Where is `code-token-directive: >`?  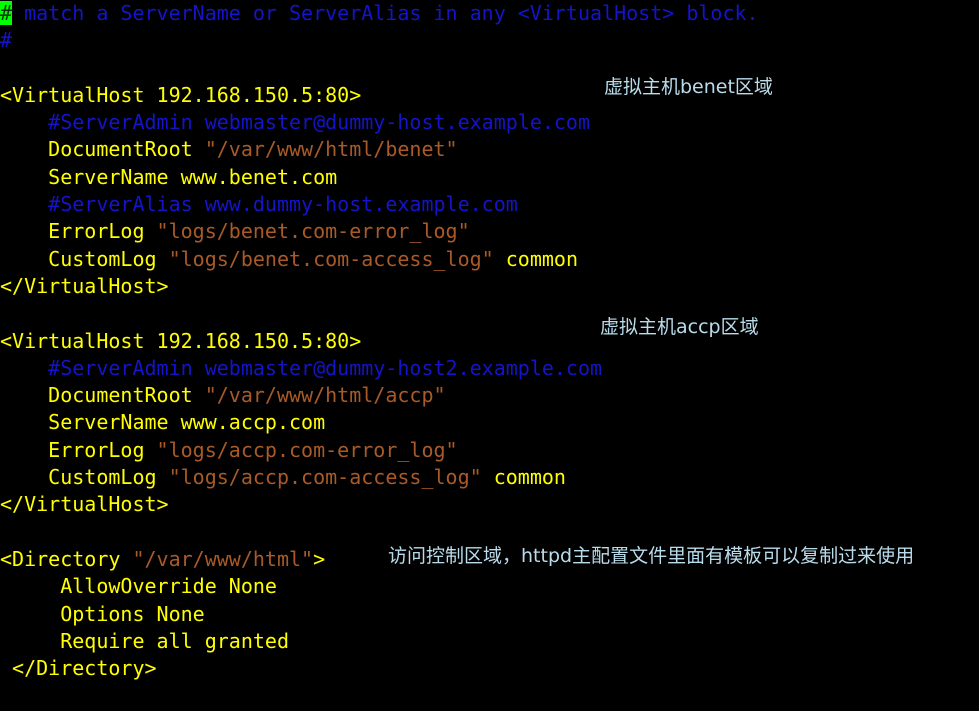 code-token-directive: > is located at coordinates (319, 558).